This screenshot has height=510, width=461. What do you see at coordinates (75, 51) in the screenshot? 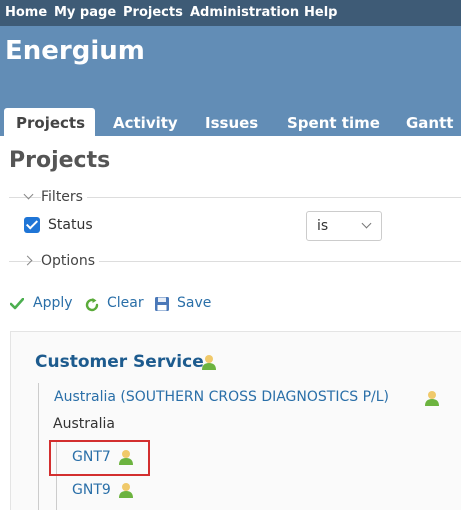
I see `app-title: Energium` at bounding box center [75, 51].